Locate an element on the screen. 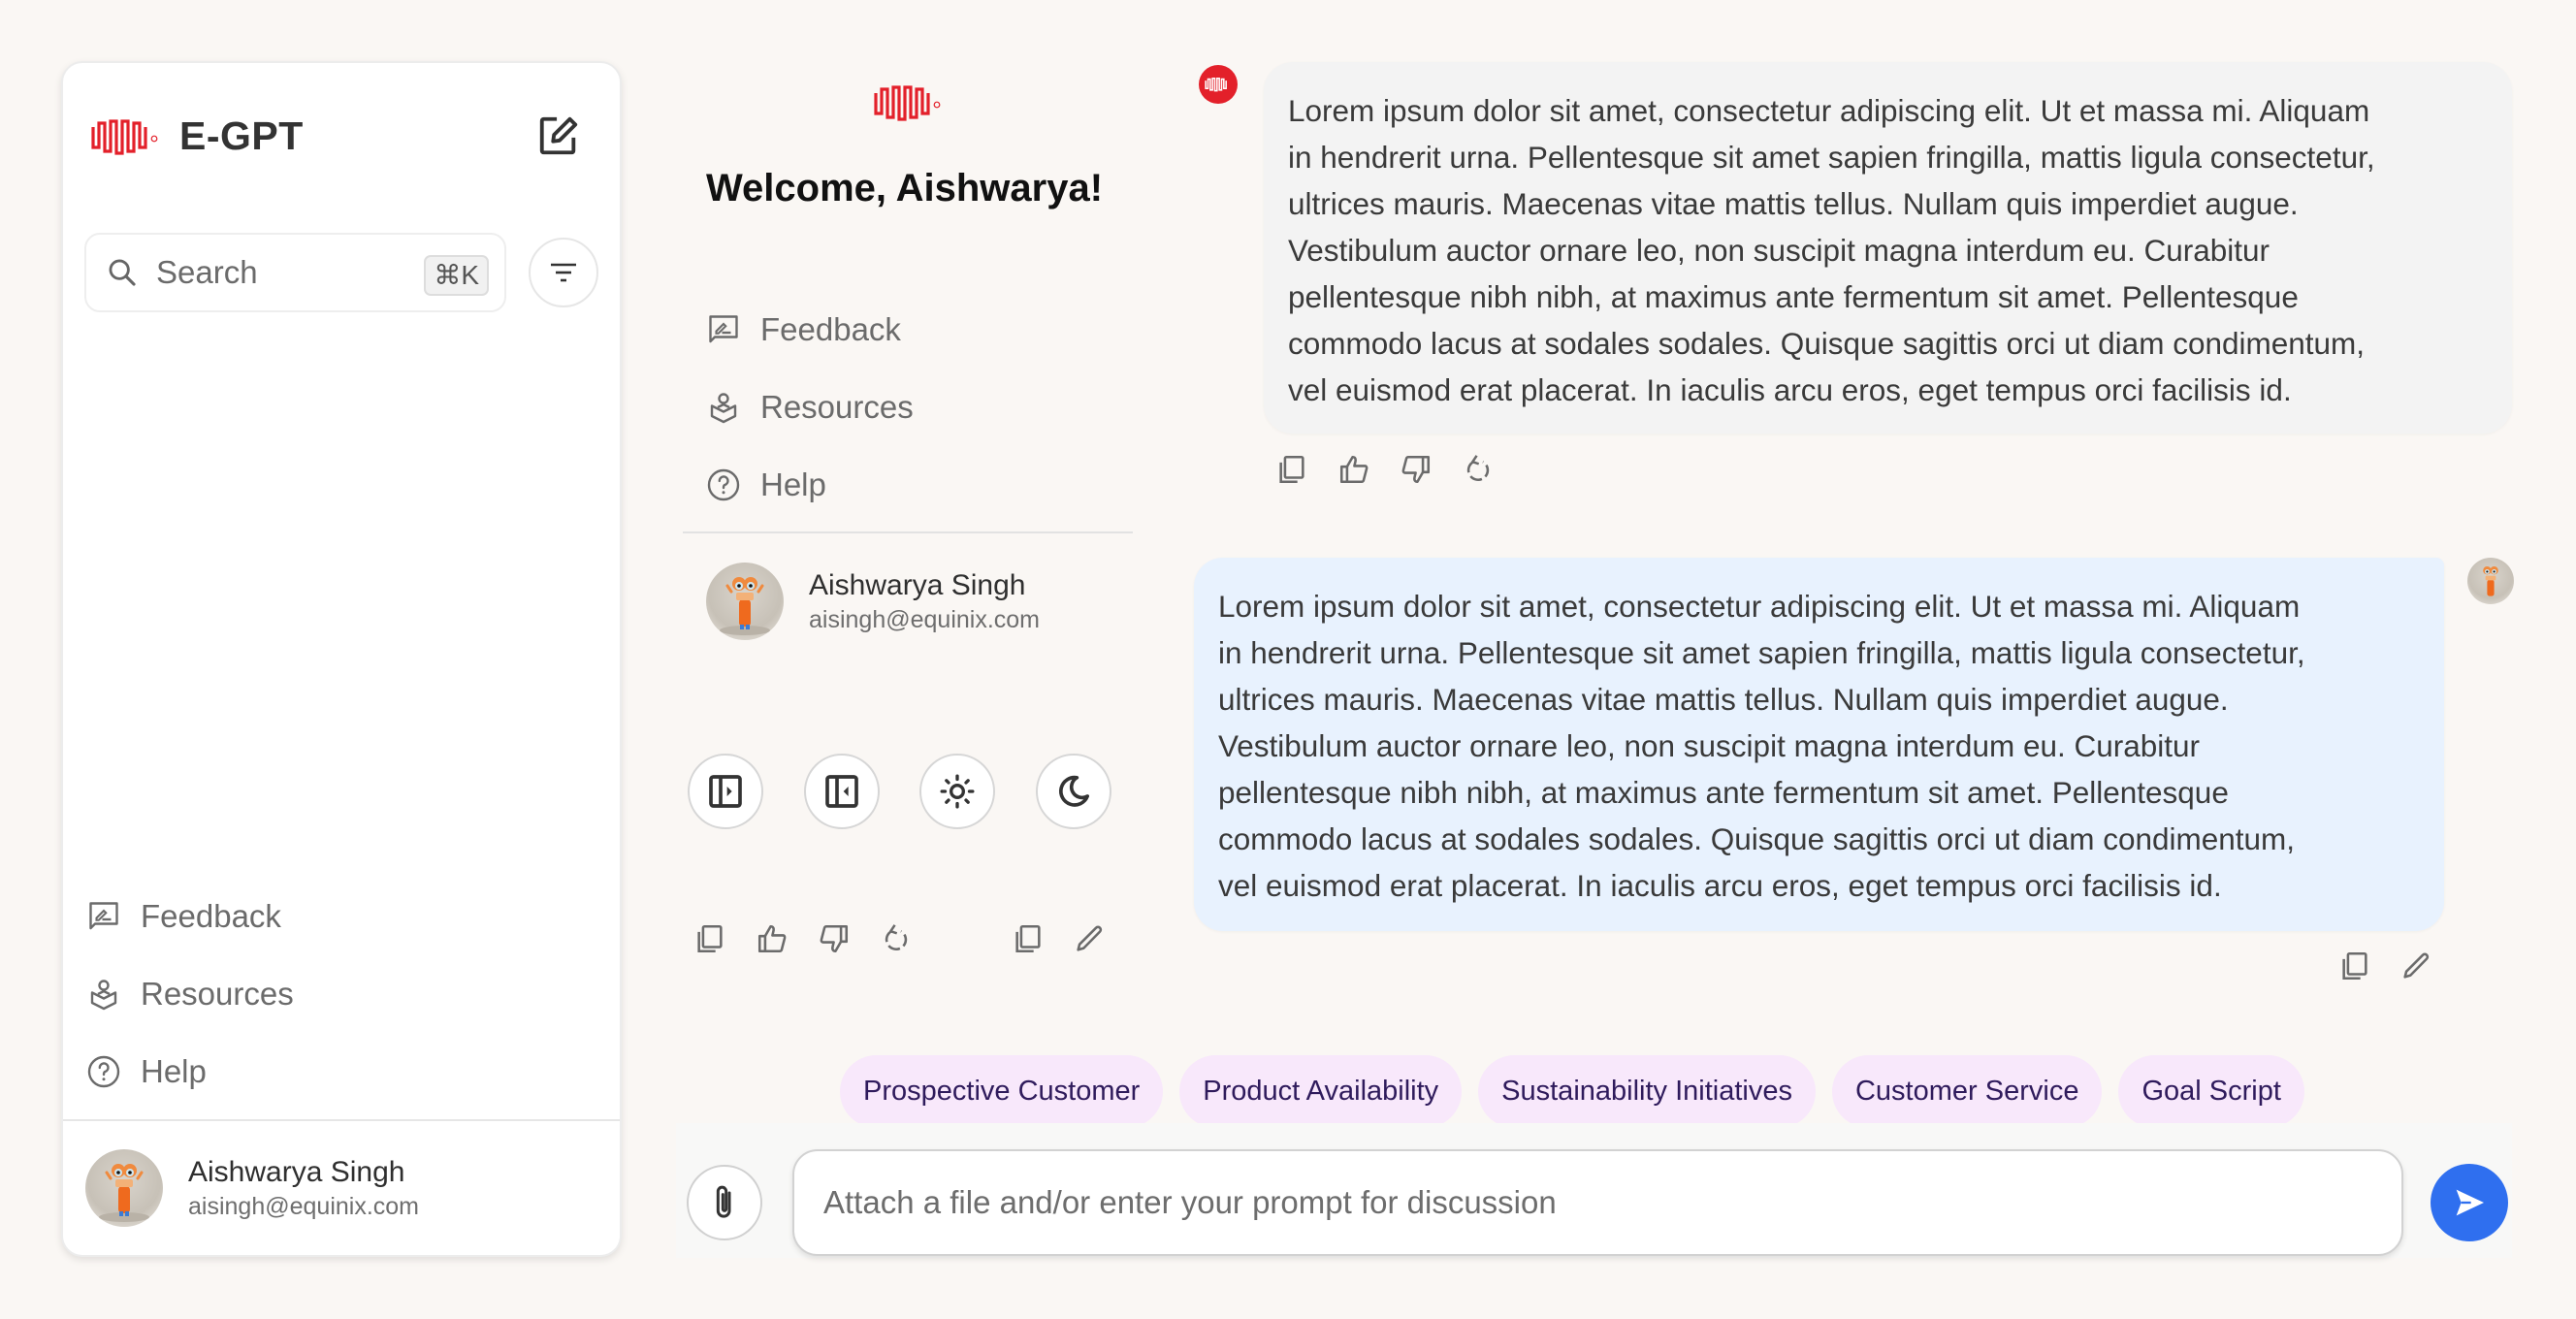  send-button is located at coordinates (2469, 1202).